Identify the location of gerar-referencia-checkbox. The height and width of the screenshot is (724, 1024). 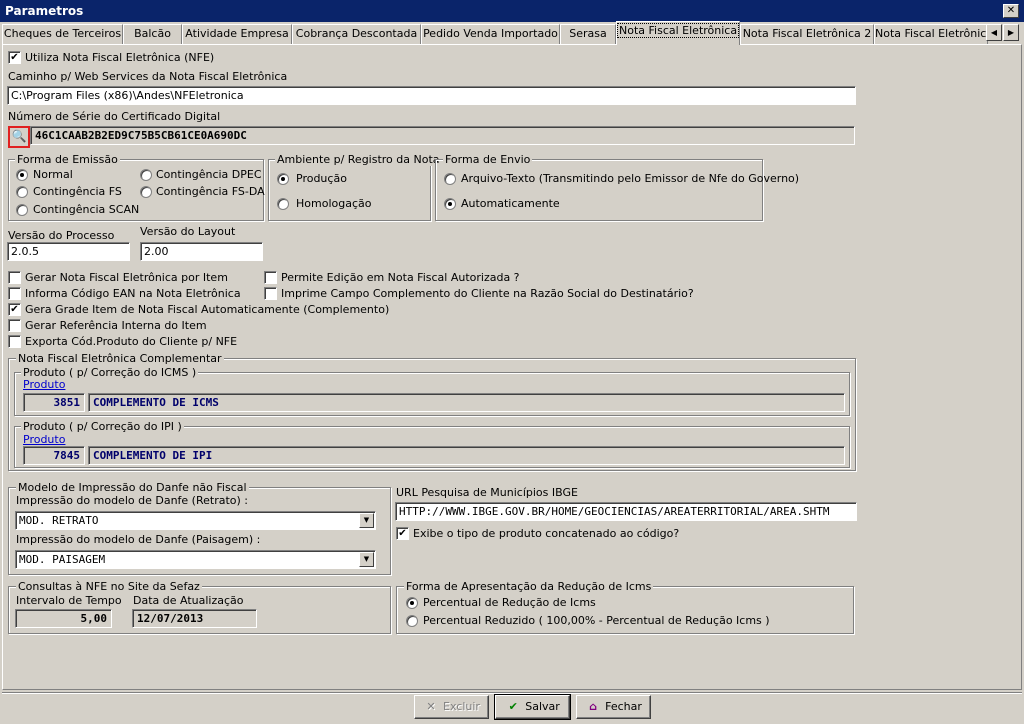
(14, 325).